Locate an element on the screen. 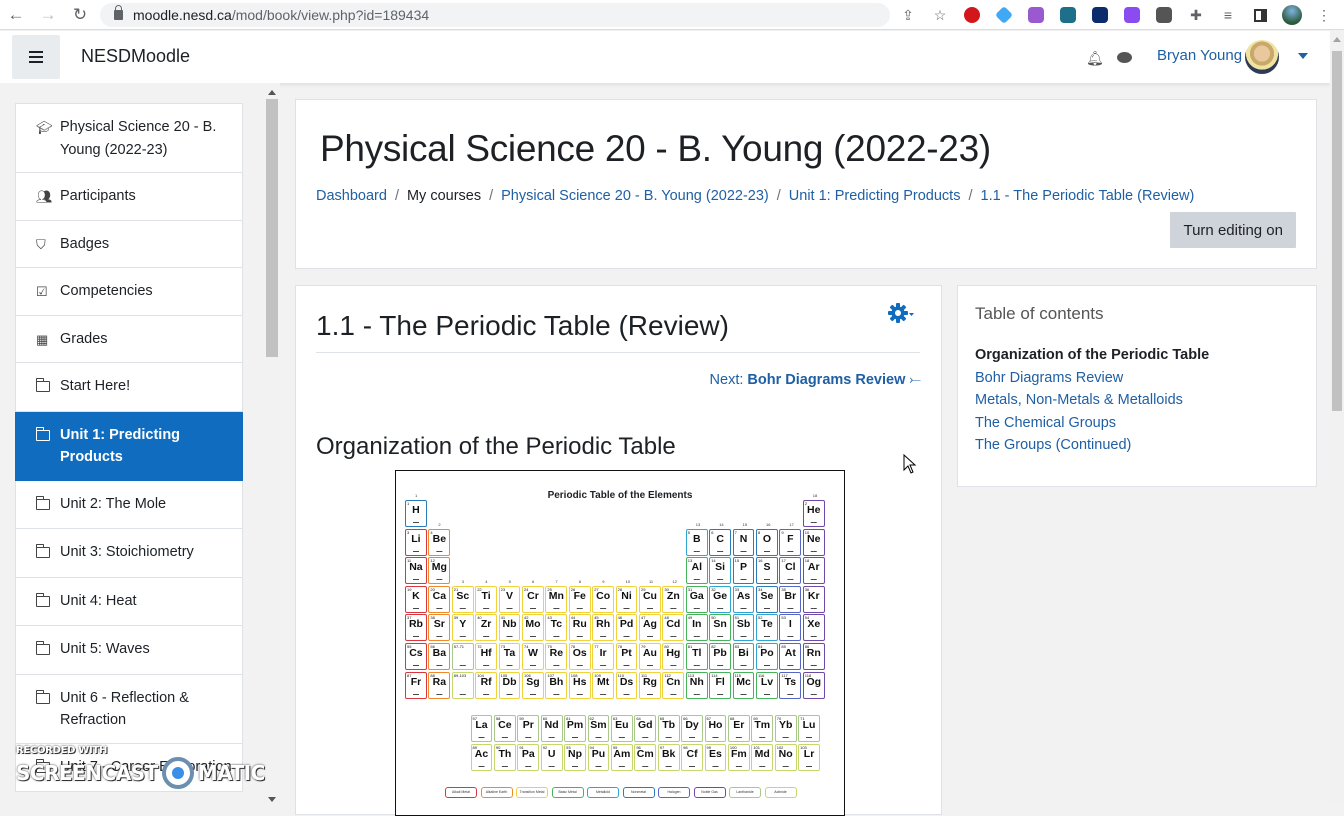  element-symbol: Zn is located at coordinates (673, 595).